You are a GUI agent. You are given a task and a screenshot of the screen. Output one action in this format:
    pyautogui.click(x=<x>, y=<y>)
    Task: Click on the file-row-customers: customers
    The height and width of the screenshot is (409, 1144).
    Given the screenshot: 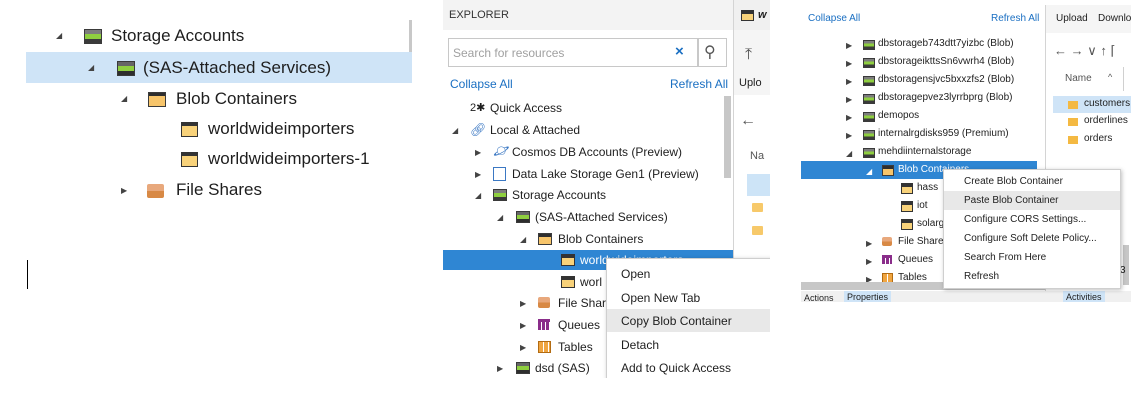 What is the action you would take?
    pyautogui.click(x=1092, y=104)
    